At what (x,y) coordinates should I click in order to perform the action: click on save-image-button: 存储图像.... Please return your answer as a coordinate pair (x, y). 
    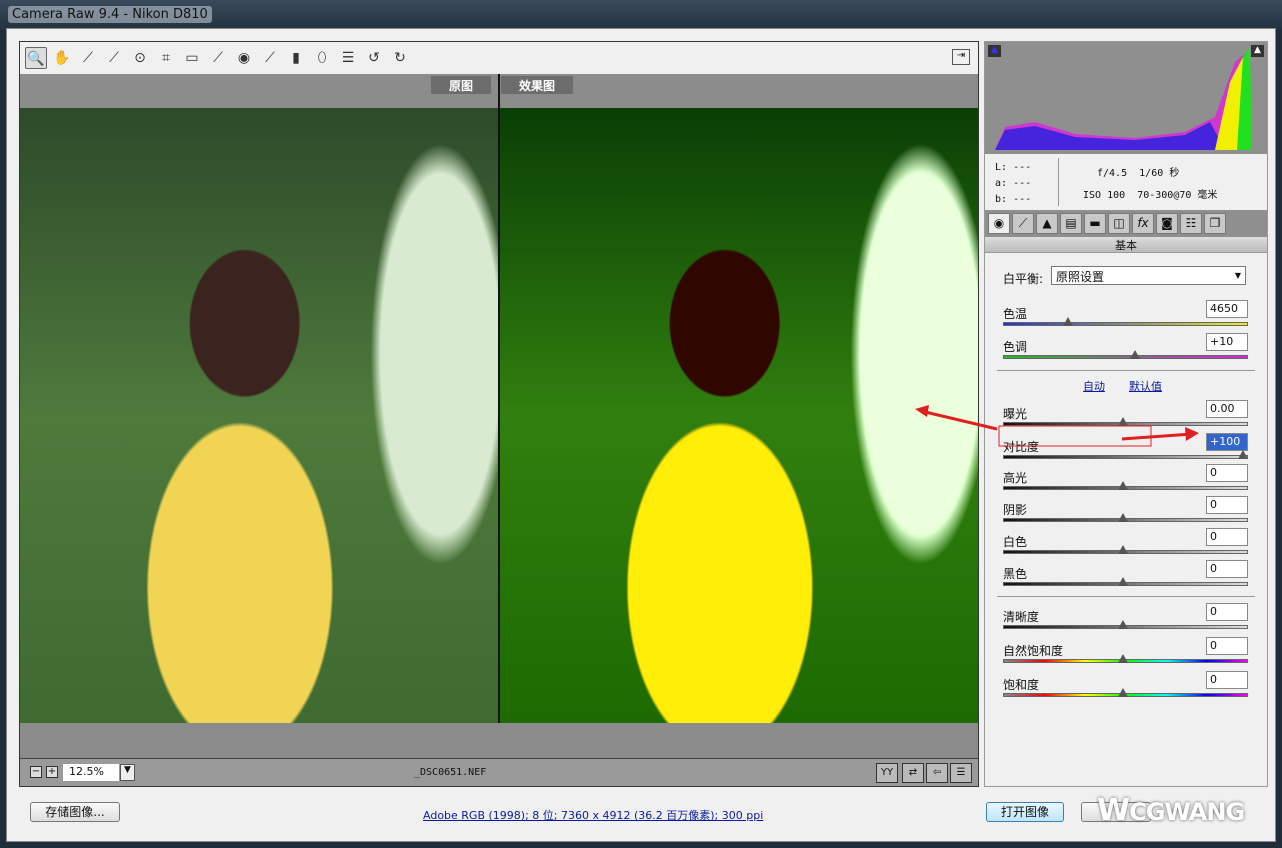
    Looking at the image, I should click on (75, 812).